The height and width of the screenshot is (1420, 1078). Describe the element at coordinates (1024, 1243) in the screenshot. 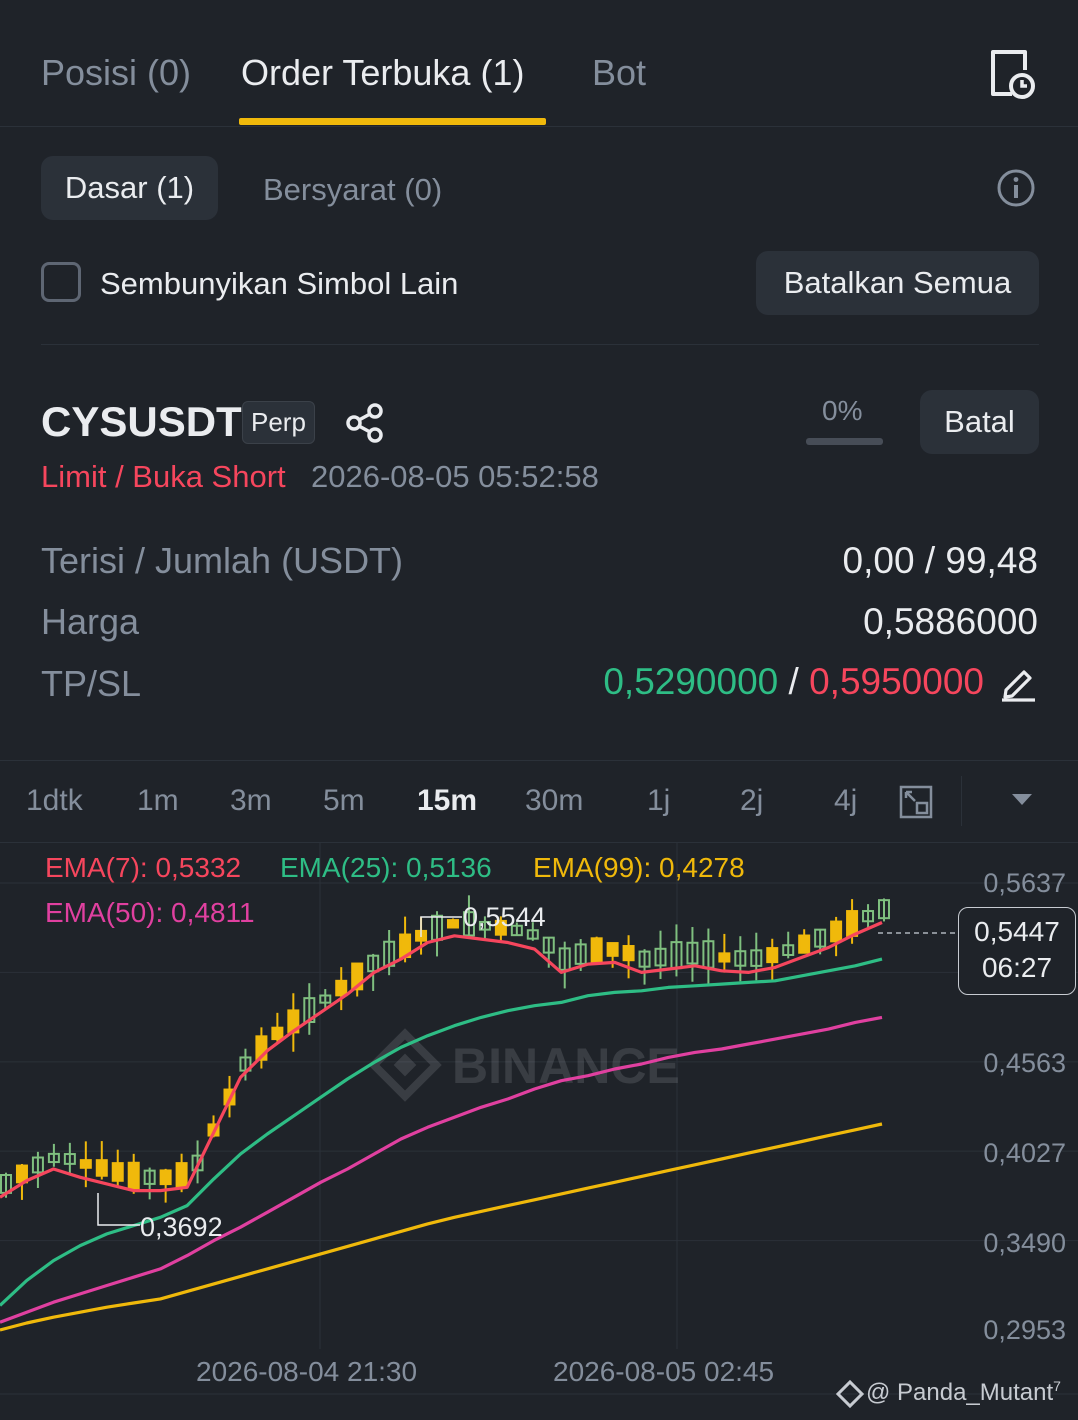

I see `y-tick-3: 0,3490` at that location.